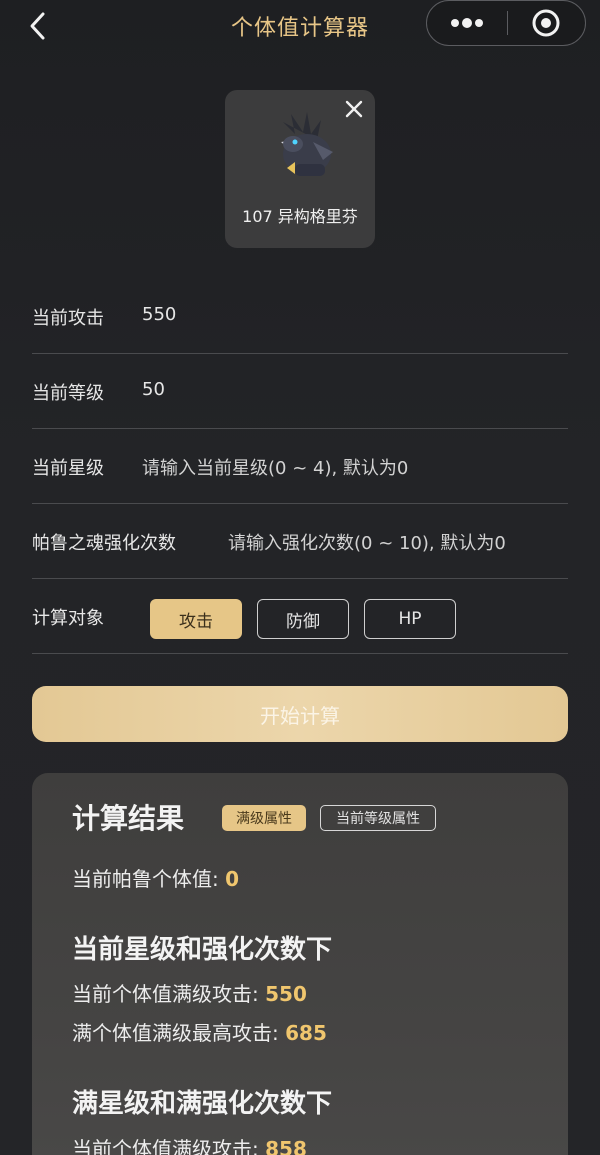 The height and width of the screenshot is (1155, 600). What do you see at coordinates (300, 216) in the screenshot?
I see `pal-name: 107 异构格里芬` at bounding box center [300, 216].